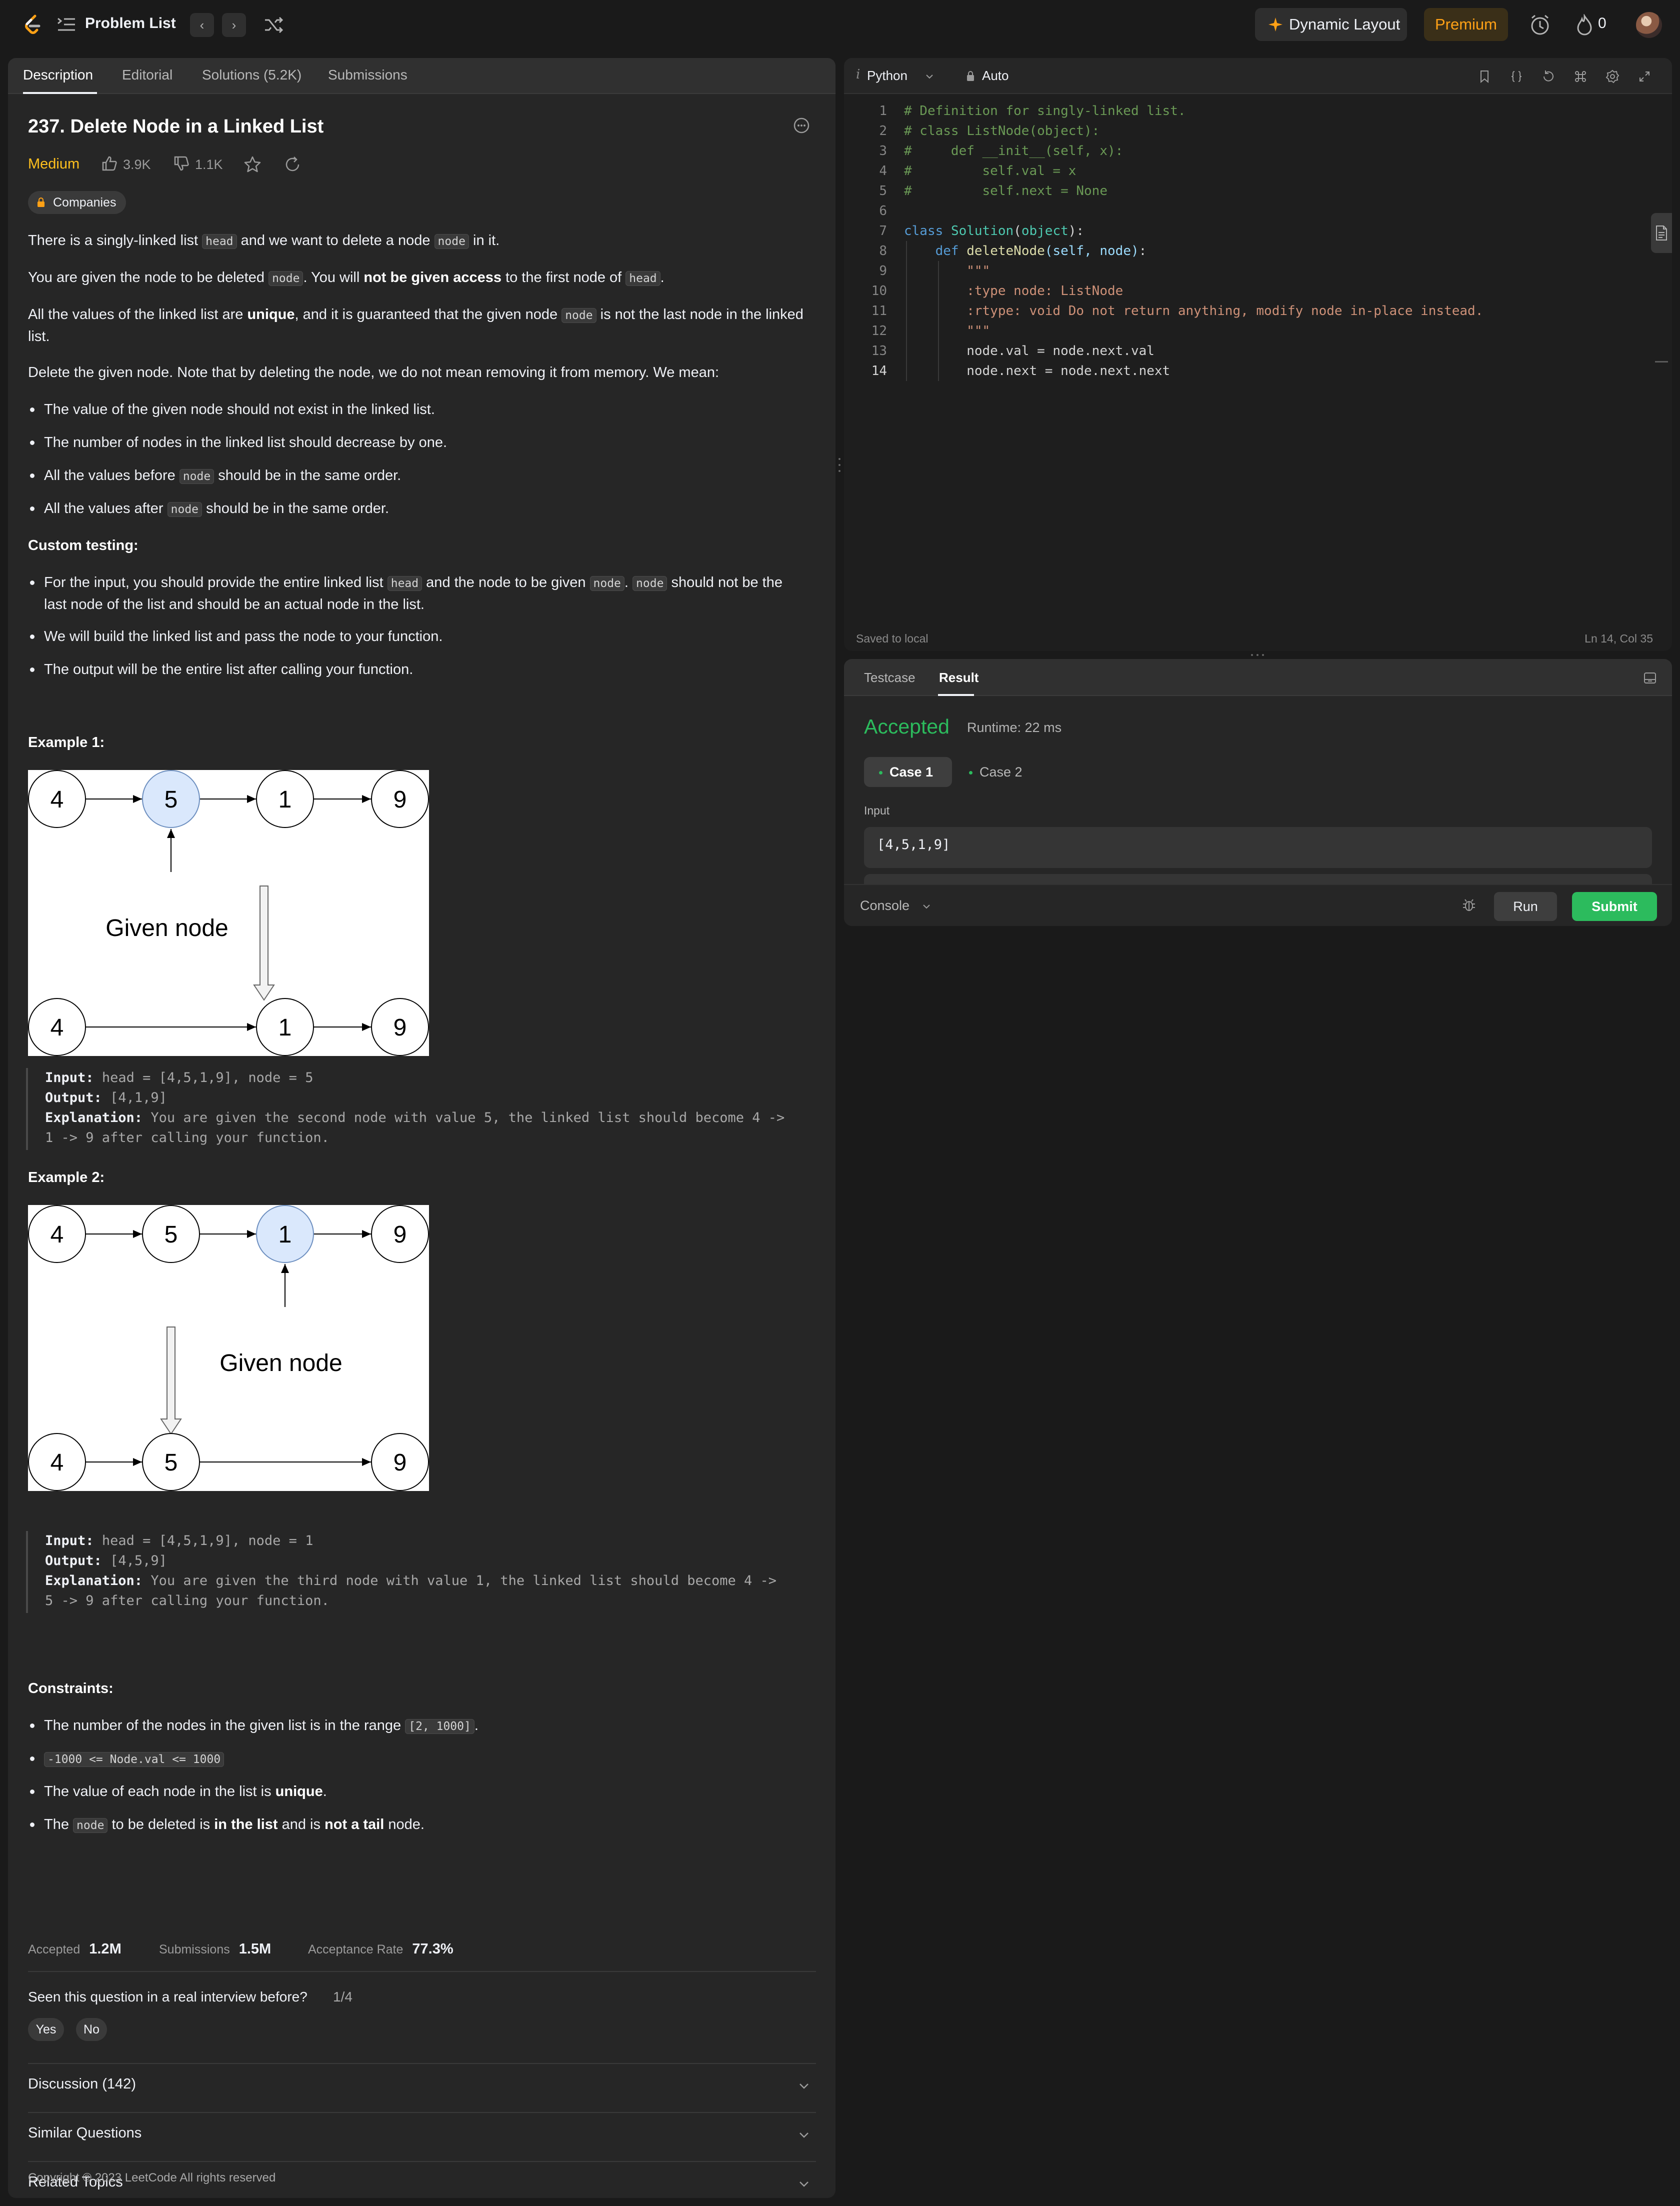 The width and height of the screenshot is (1680, 2206). I want to click on streak-count: 0, so click(1602, 23).